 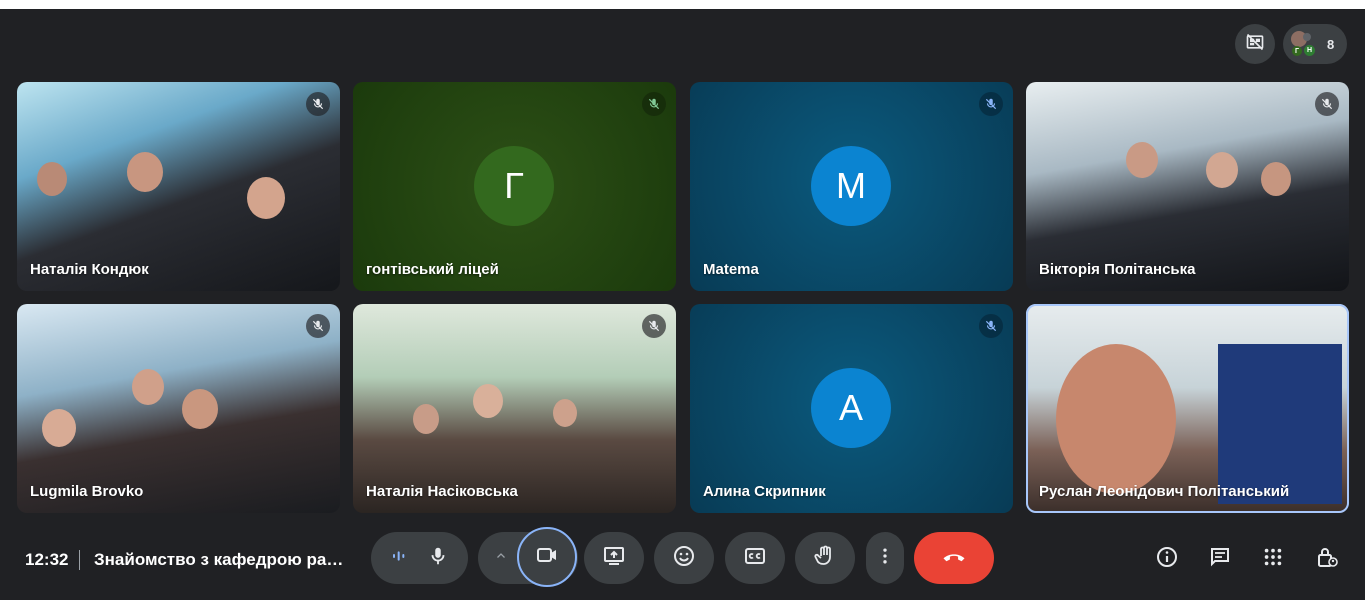 I want to click on participant-name: Вікторія Політанська, so click(x=1117, y=269).